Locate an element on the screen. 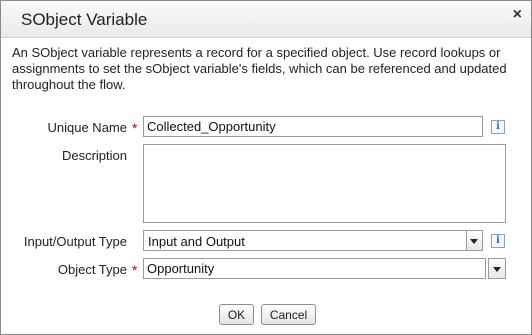  io-type-select: Input and Output is located at coordinates (313, 240).